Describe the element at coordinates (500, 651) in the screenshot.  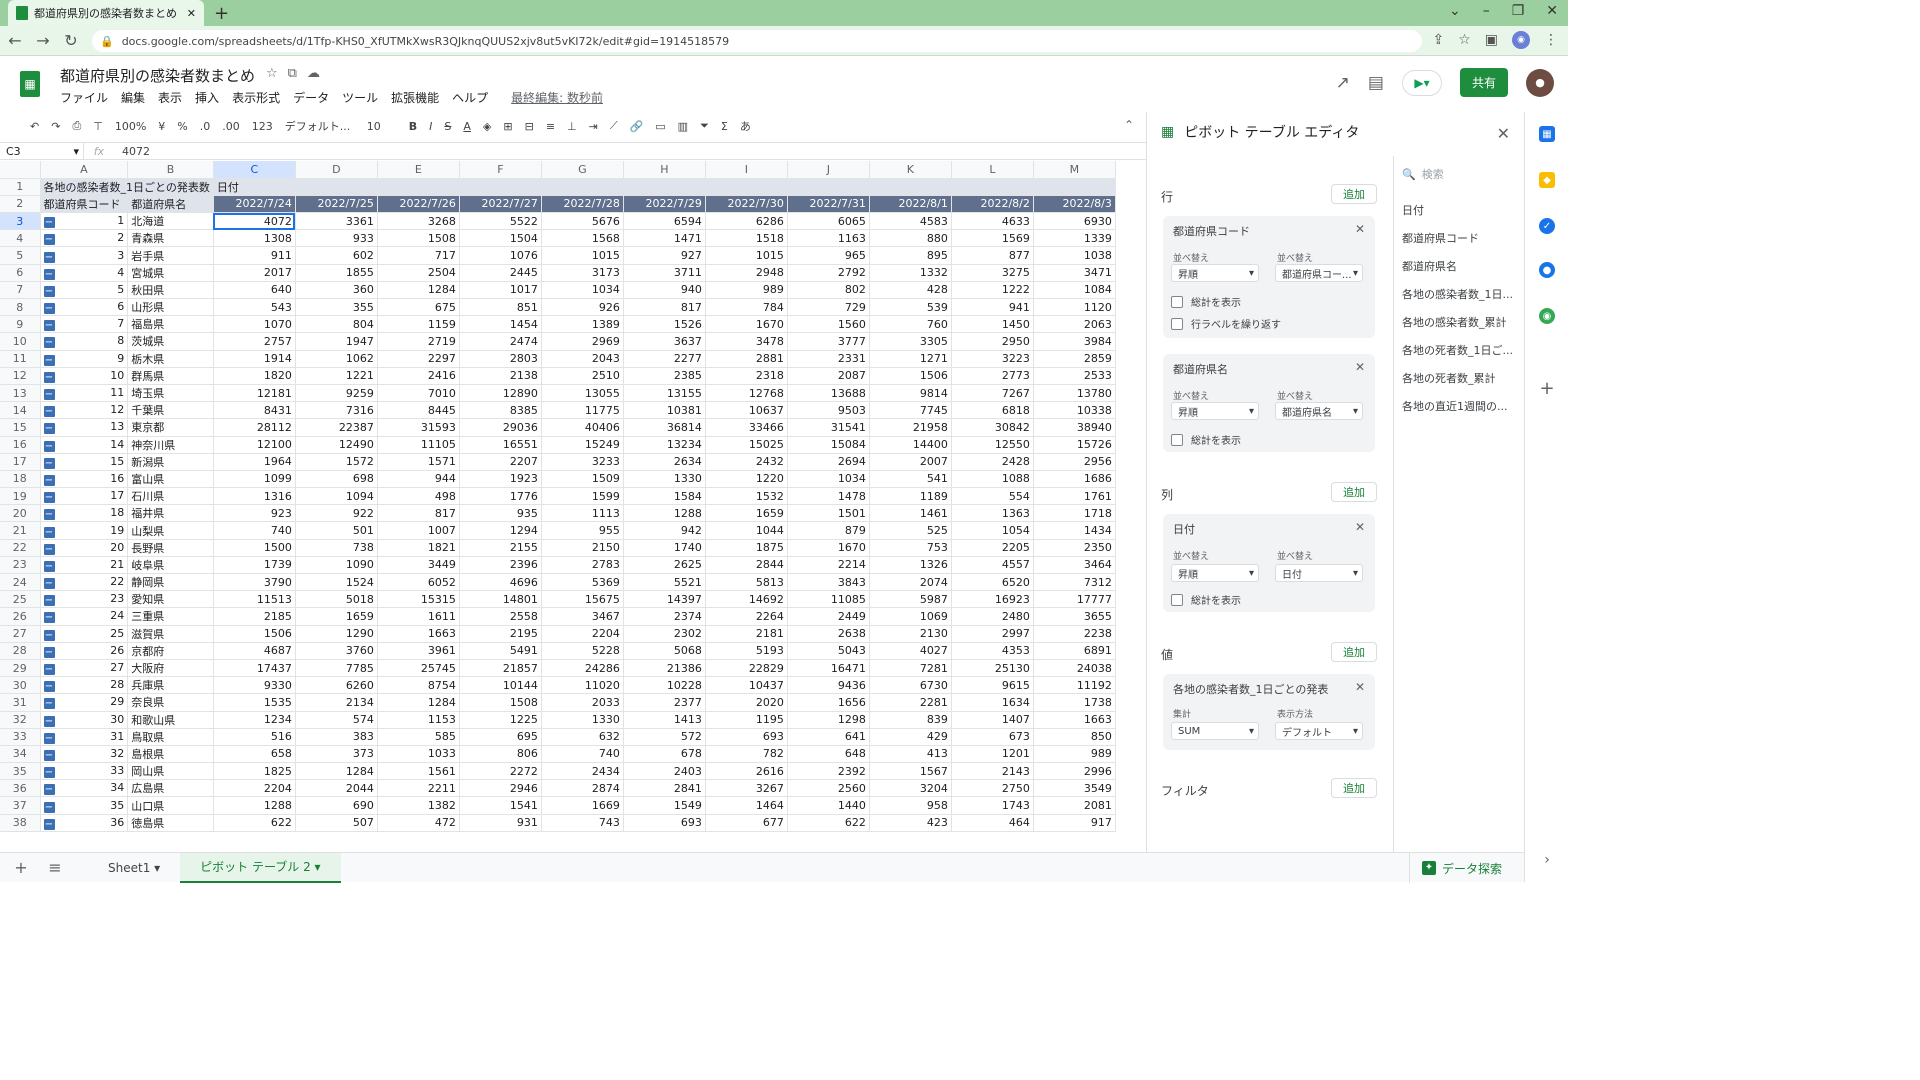
I see `value-cell: 5491` at that location.